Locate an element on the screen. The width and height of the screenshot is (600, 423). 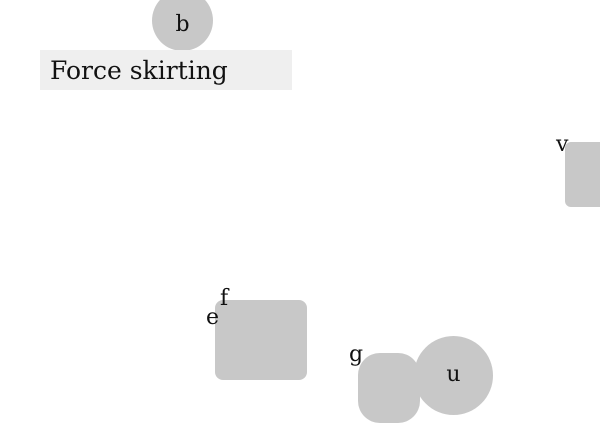
node-g-shape is located at coordinates (389, 388).